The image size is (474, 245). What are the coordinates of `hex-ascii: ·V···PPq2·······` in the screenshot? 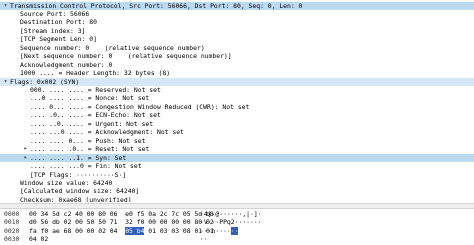 It's located at (231, 222).